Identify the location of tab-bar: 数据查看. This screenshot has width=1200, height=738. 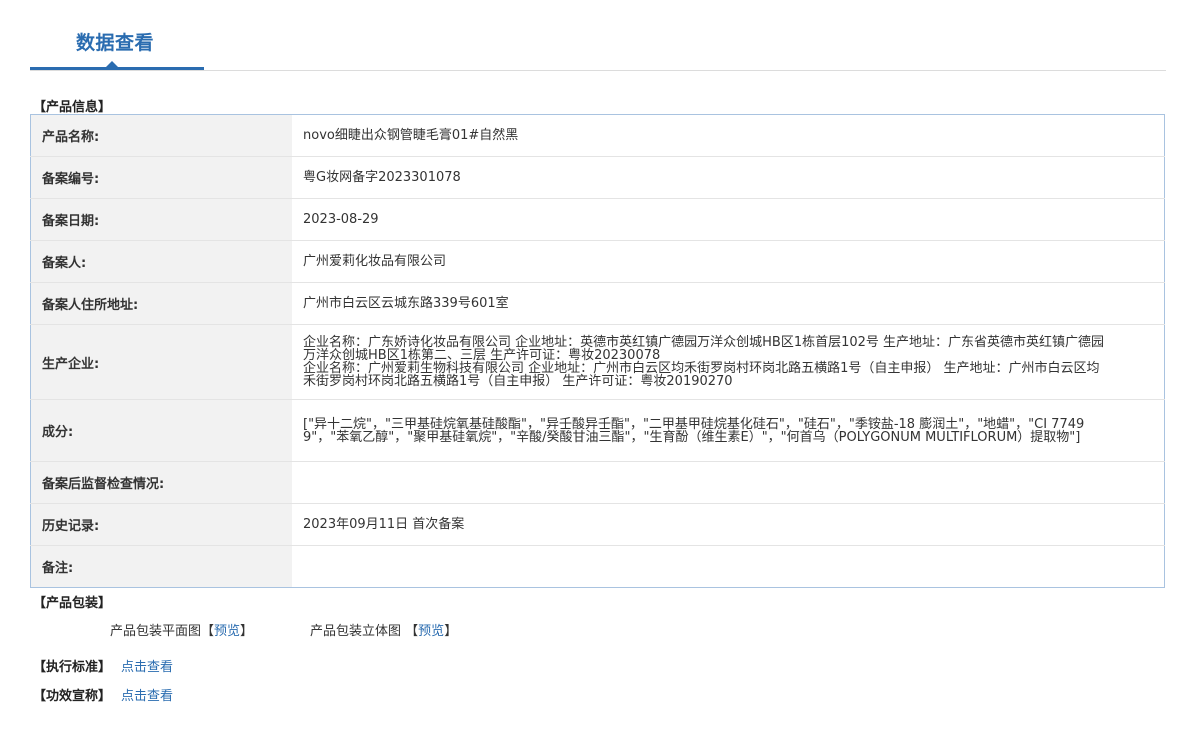
(598, 35).